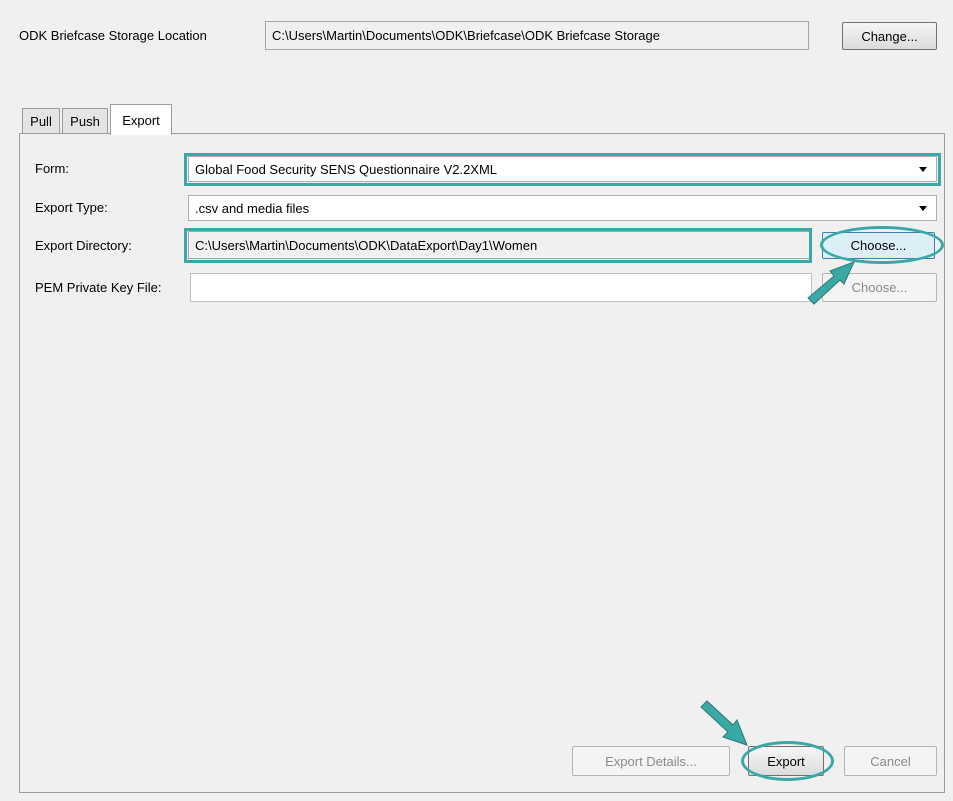 This screenshot has width=953, height=801. Describe the element at coordinates (98, 287) in the screenshot. I see `pem-key-label: PEM Private Key File:` at that location.